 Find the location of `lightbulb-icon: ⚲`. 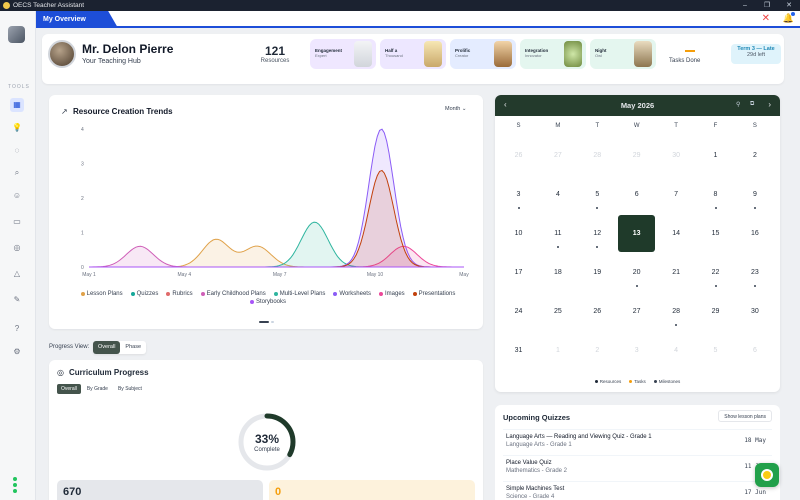

lightbulb-icon: ⚲ is located at coordinates (738, 104).